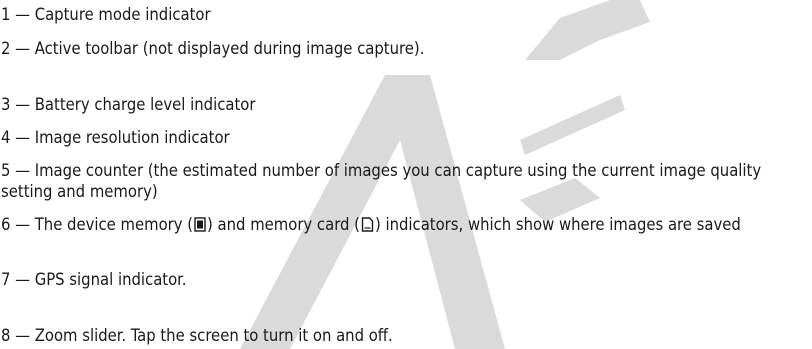 This screenshot has width=812, height=349. What do you see at coordinates (200, 226) in the screenshot?
I see `device-memory-icon` at bounding box center [200, 226].